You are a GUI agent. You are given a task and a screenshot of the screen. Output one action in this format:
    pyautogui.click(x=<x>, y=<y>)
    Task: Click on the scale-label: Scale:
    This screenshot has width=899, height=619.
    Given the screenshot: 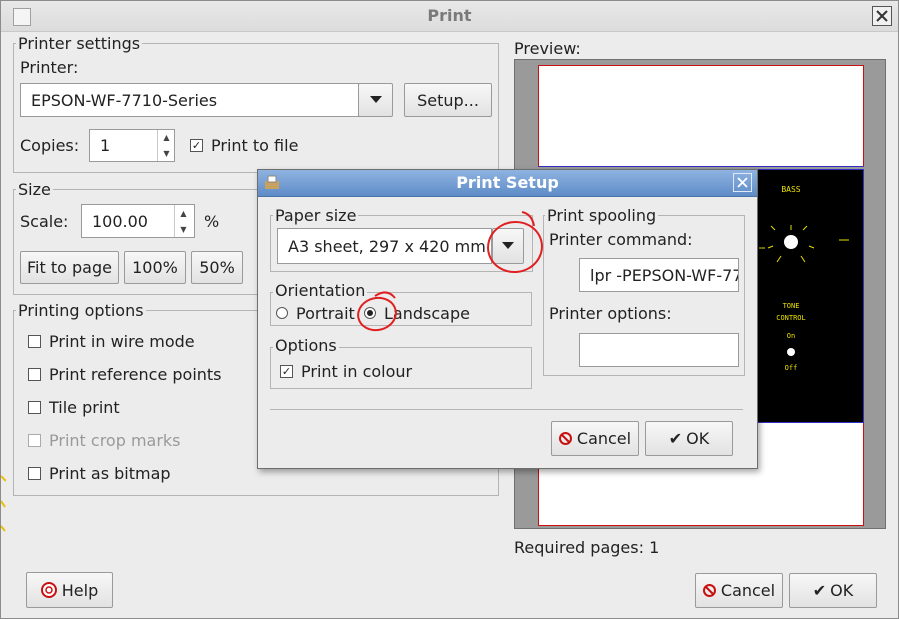 What is the action you would take?
    pyautogui.click(x=44, y=221)
    